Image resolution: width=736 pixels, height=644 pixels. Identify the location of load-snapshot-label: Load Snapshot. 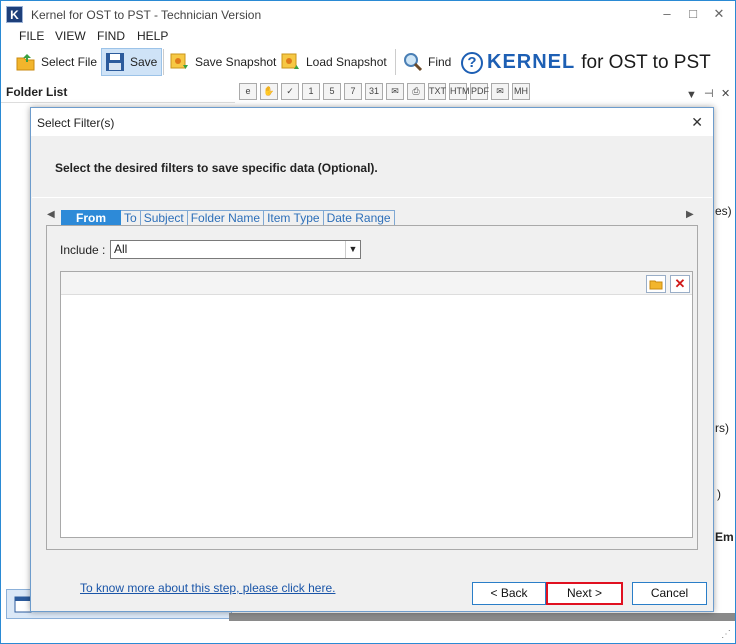
(346, 62).